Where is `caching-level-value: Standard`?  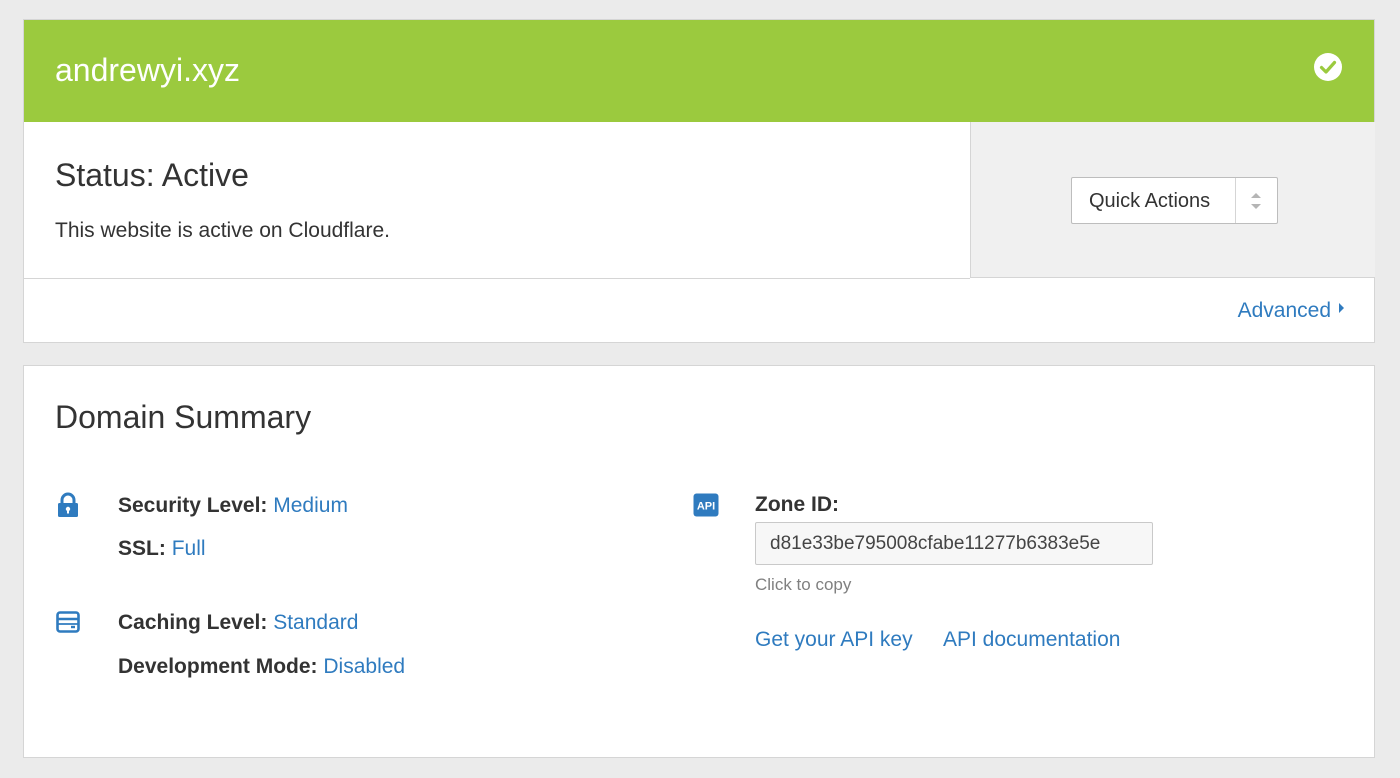
caching-level-value: Standard is located at coordinates (315, 622).